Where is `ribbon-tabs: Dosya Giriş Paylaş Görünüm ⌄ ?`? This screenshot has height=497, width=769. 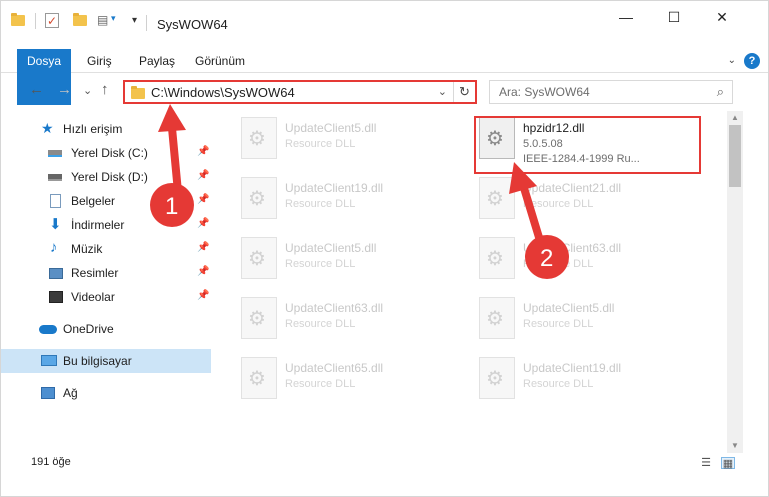 ribbon-tabs: Dosya Giriş Paylaş Görünüm ⌄ ? is located at coordinates (384, 77).